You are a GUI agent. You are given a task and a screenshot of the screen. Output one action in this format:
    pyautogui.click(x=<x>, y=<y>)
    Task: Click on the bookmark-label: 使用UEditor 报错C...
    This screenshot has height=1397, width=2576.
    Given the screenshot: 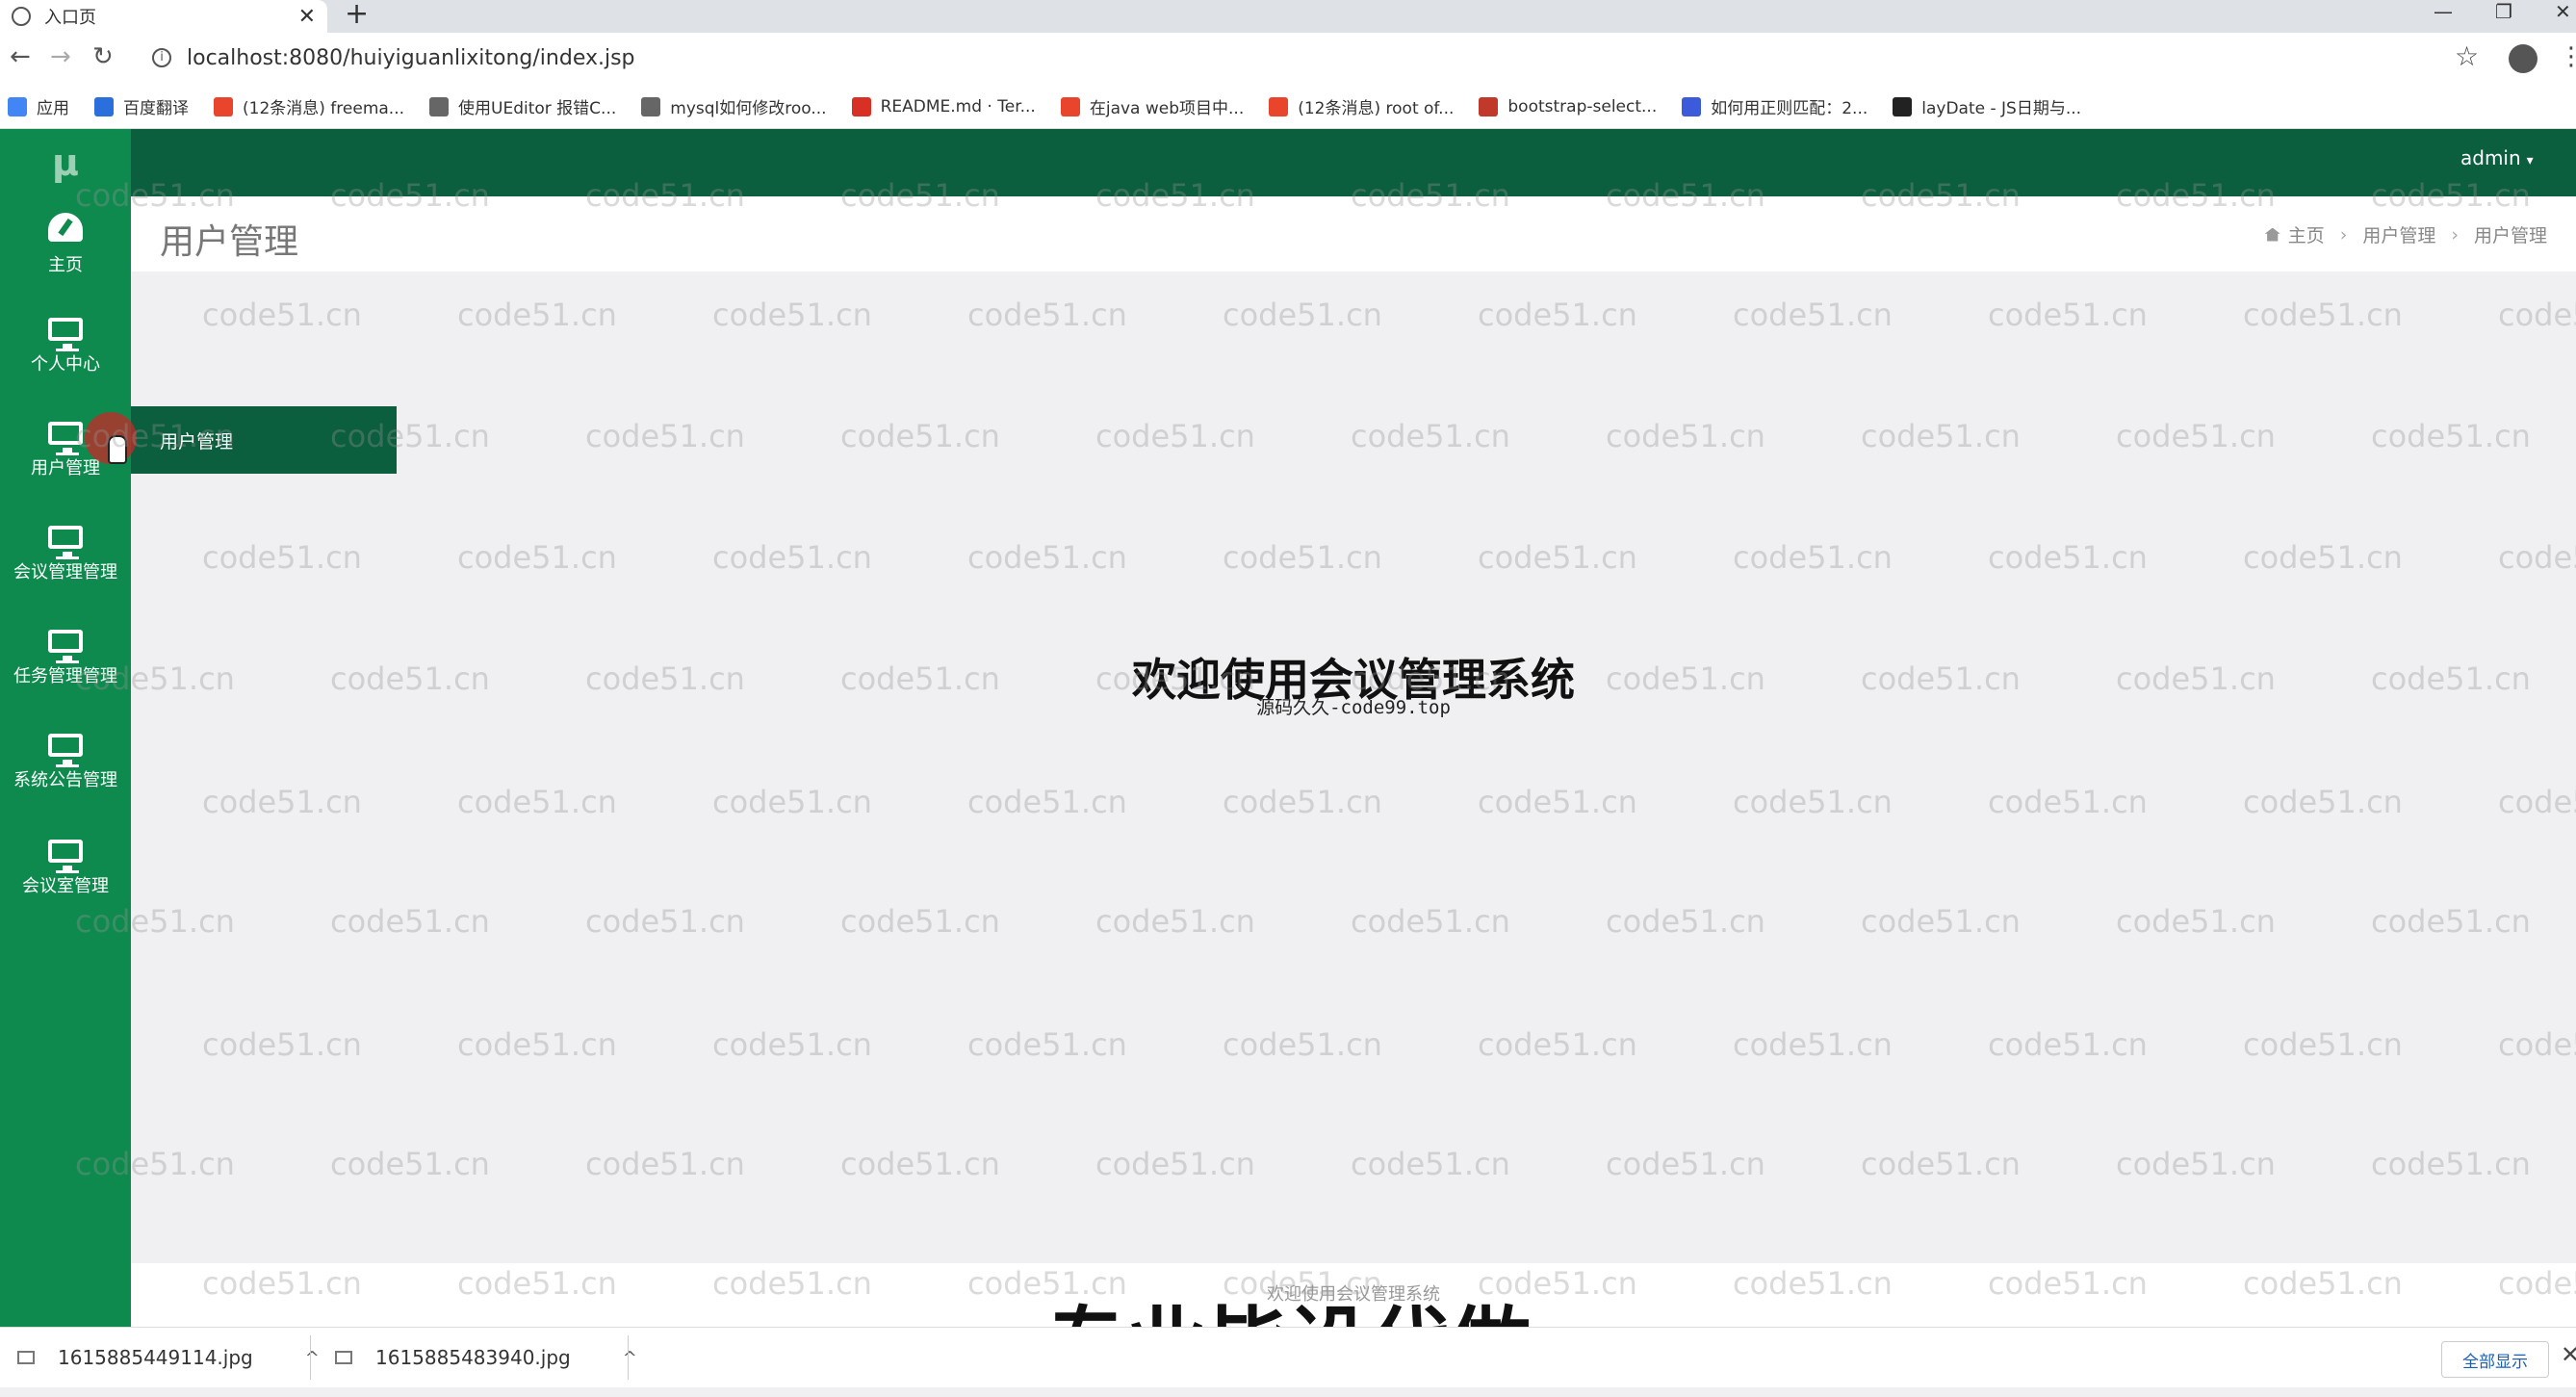 What is the action you would take?
    pyautogui.click(x=537, y=106)
    